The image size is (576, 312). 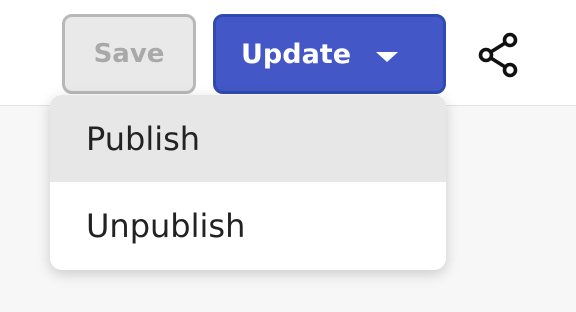 I want to click on save-button-label: Save, so click(x=129, y=54).